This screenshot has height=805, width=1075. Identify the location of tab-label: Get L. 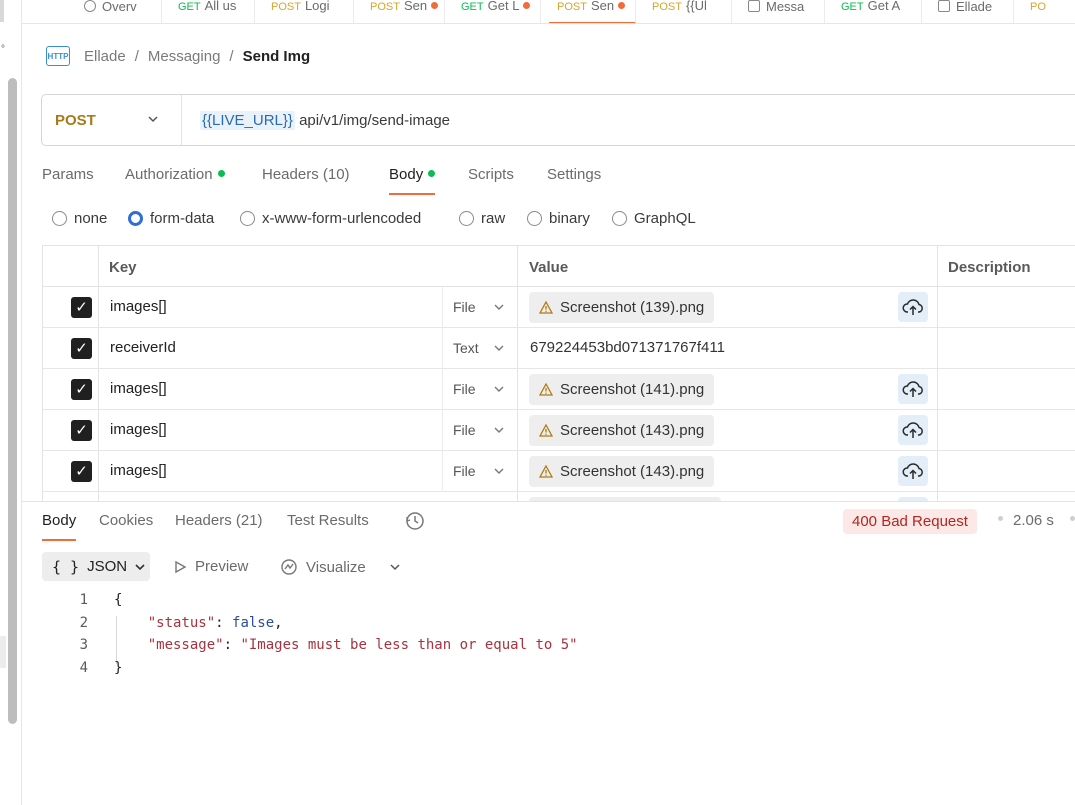
(503, 6).